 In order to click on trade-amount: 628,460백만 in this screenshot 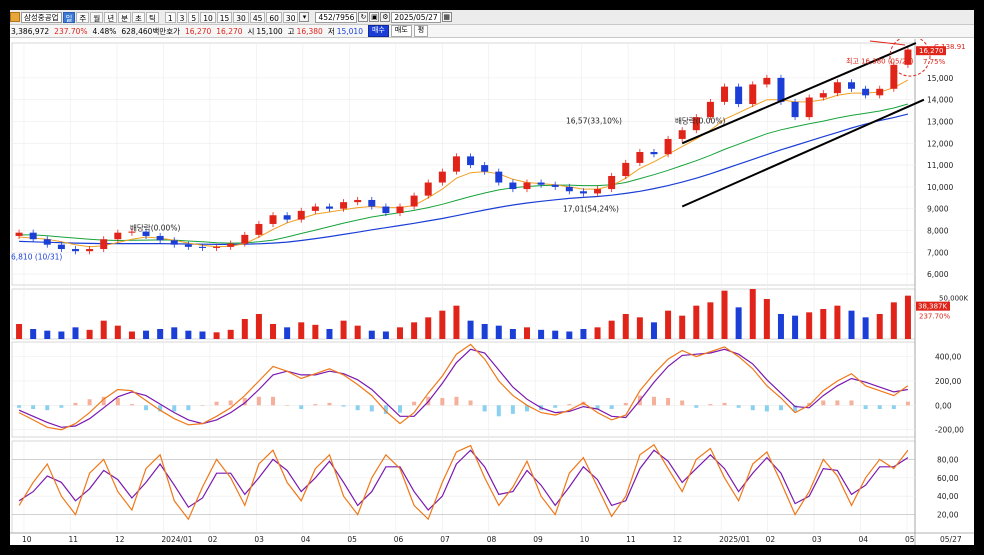, I will do `click(144, 31)`.